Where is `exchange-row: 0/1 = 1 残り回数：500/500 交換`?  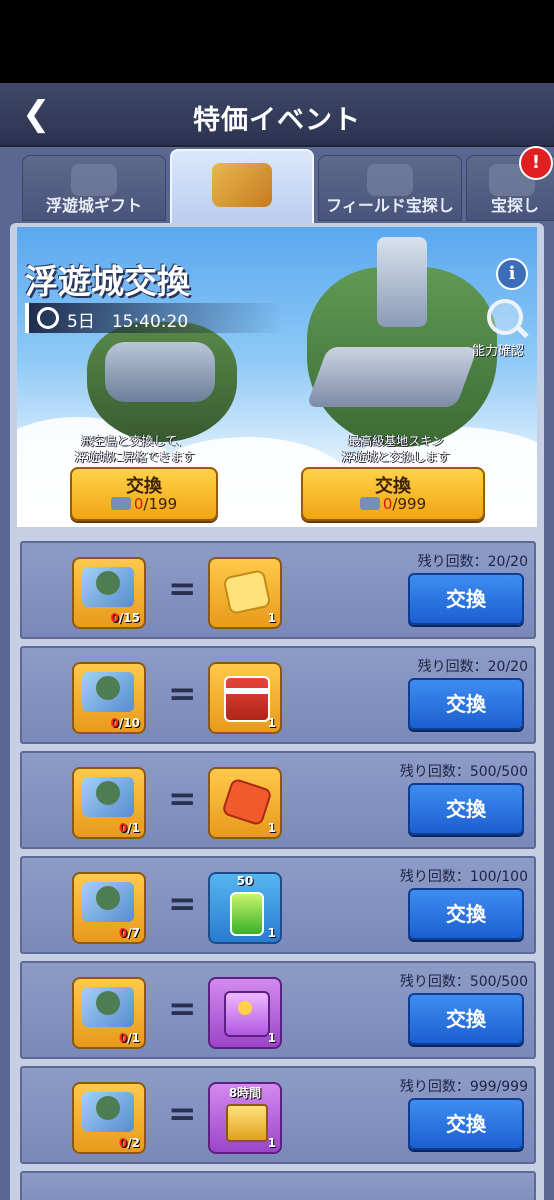 exchange-row: 0/1 = 1 残り回数：500/500 交換 is located at coordinates (278, 800).